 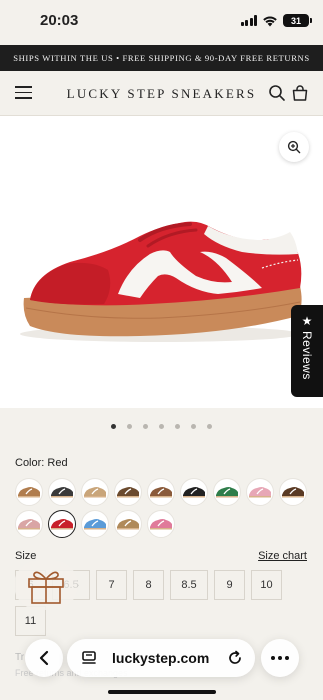 What do you see at coordinates (46, 587) in the screenshot?
I see `gift-icon` at bounding box center [46, 587].